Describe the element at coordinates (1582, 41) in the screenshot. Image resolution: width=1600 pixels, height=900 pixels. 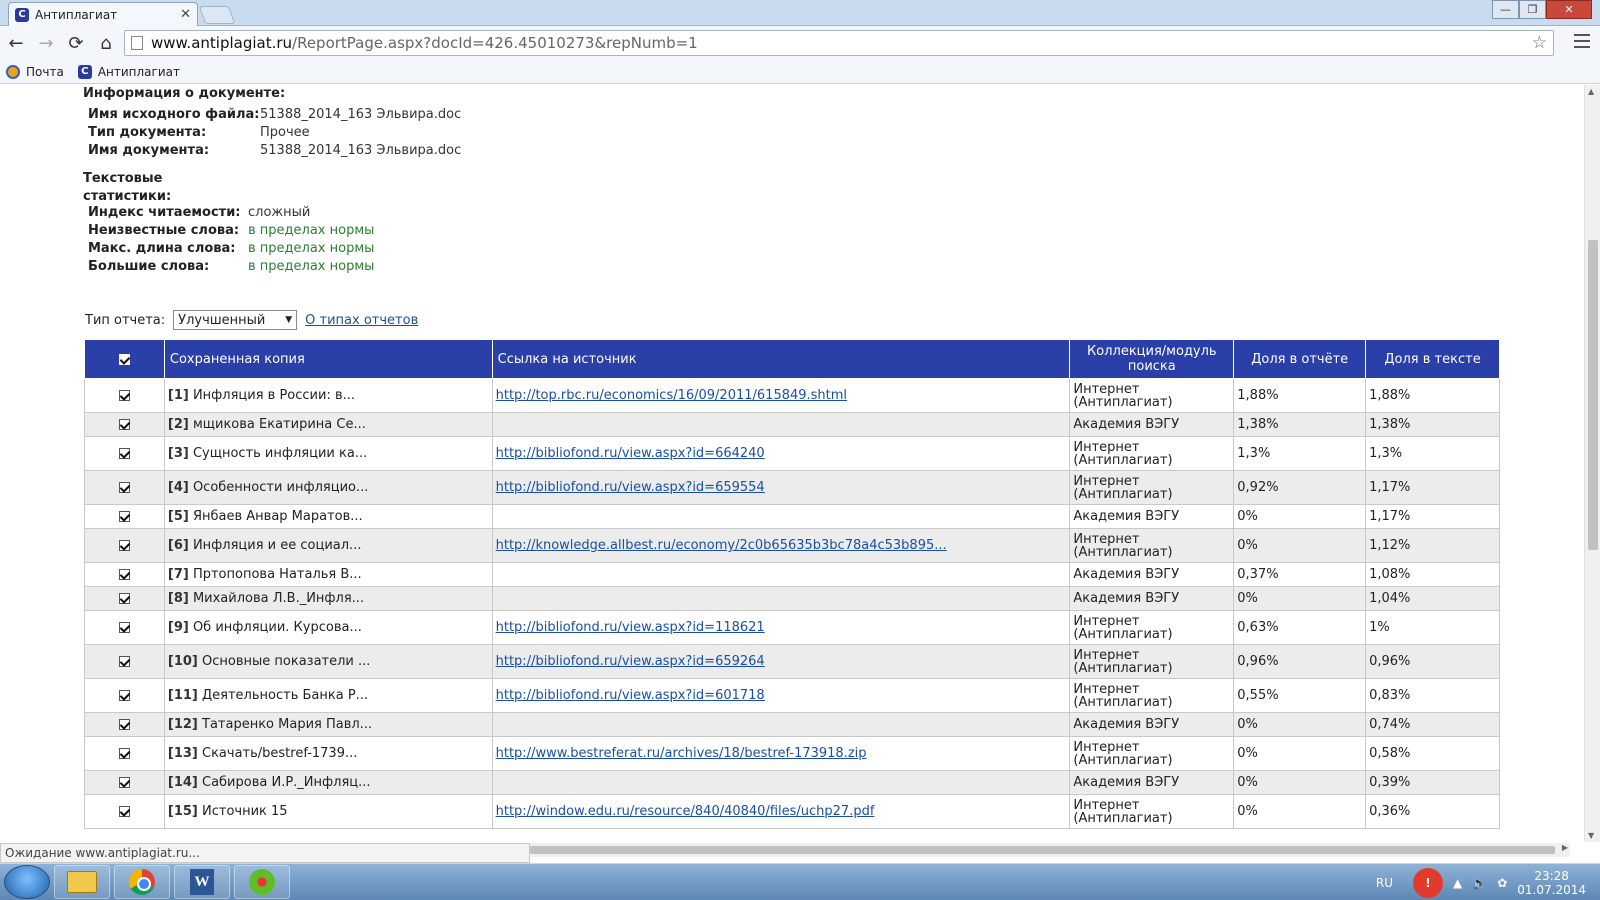
I see `chrome-menu-icon` at that location.